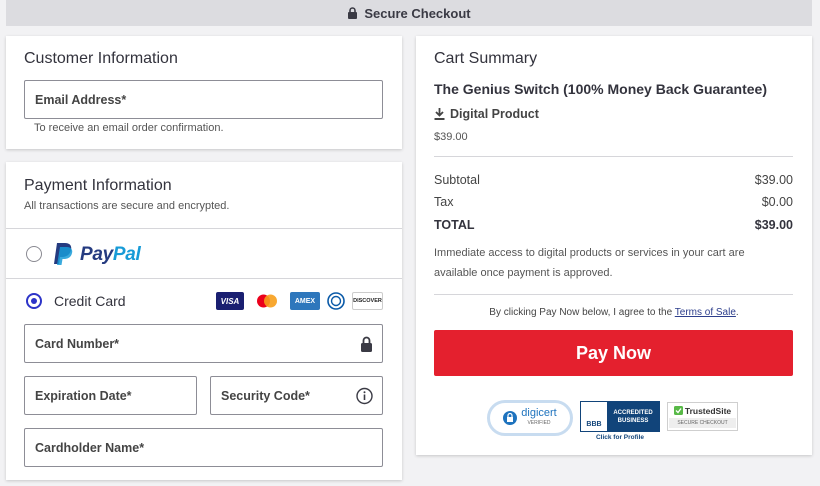 The image size is (820, 486). I want to click on subtotal-value: $39.00, so click(773, 180).